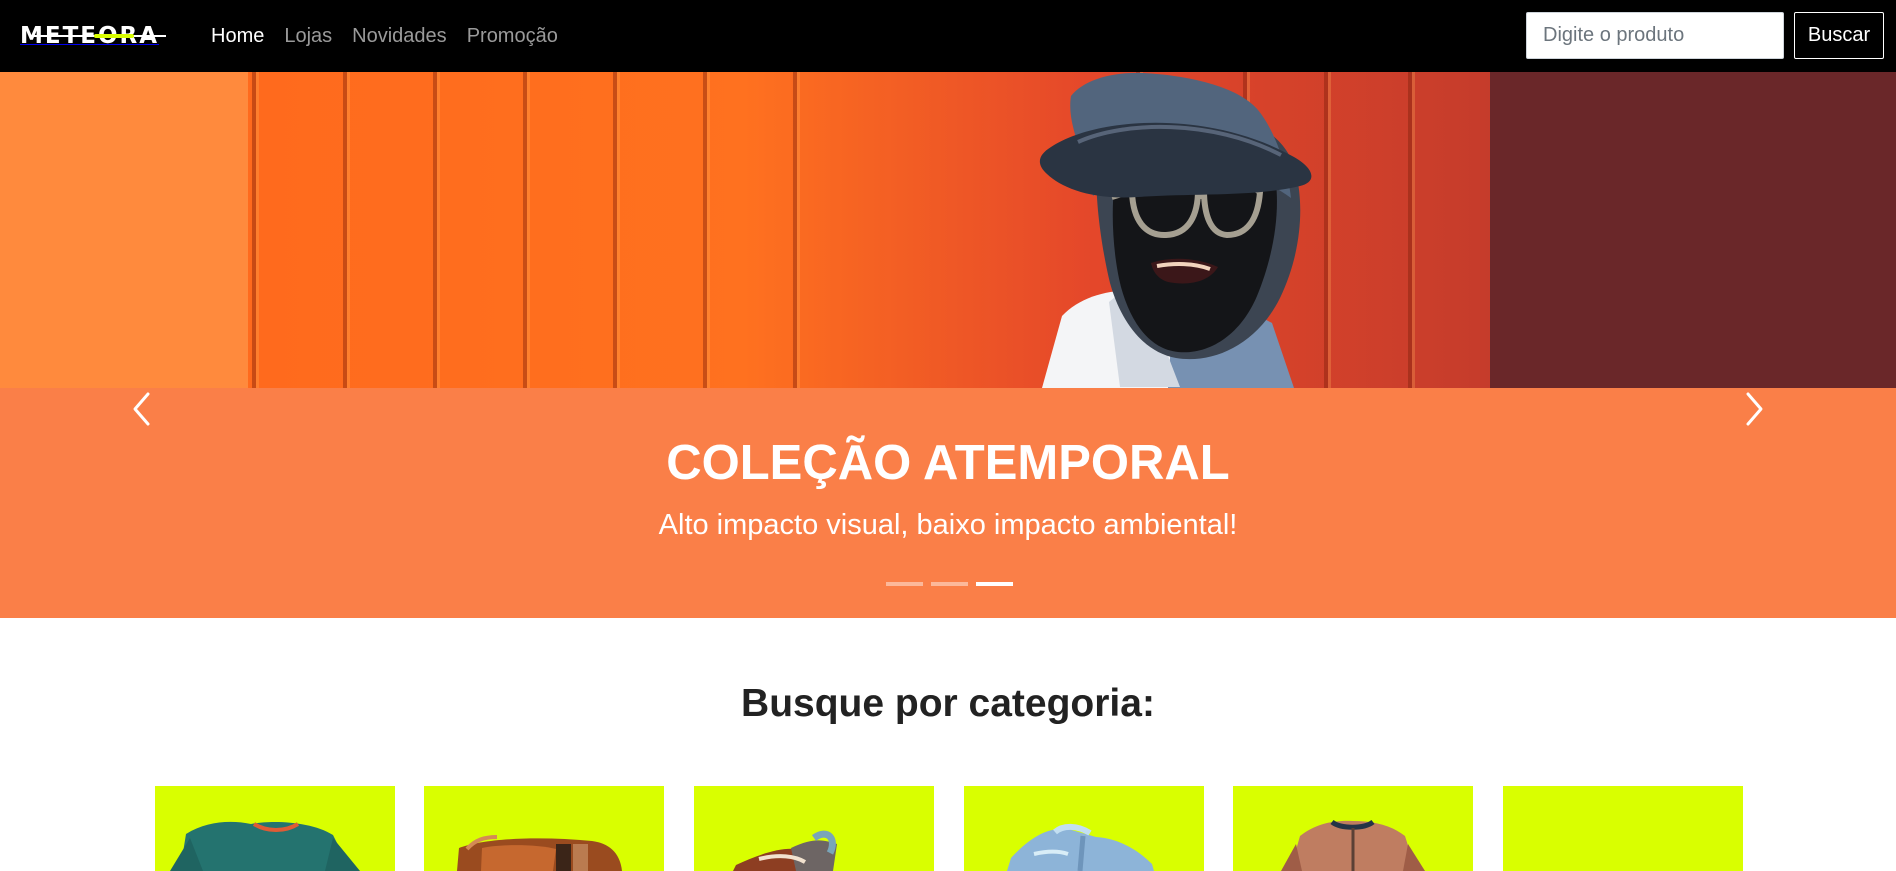 The width and height of the screenshot is (1896, 871). I want to click on carousel-next-button, so click(1754, 410).